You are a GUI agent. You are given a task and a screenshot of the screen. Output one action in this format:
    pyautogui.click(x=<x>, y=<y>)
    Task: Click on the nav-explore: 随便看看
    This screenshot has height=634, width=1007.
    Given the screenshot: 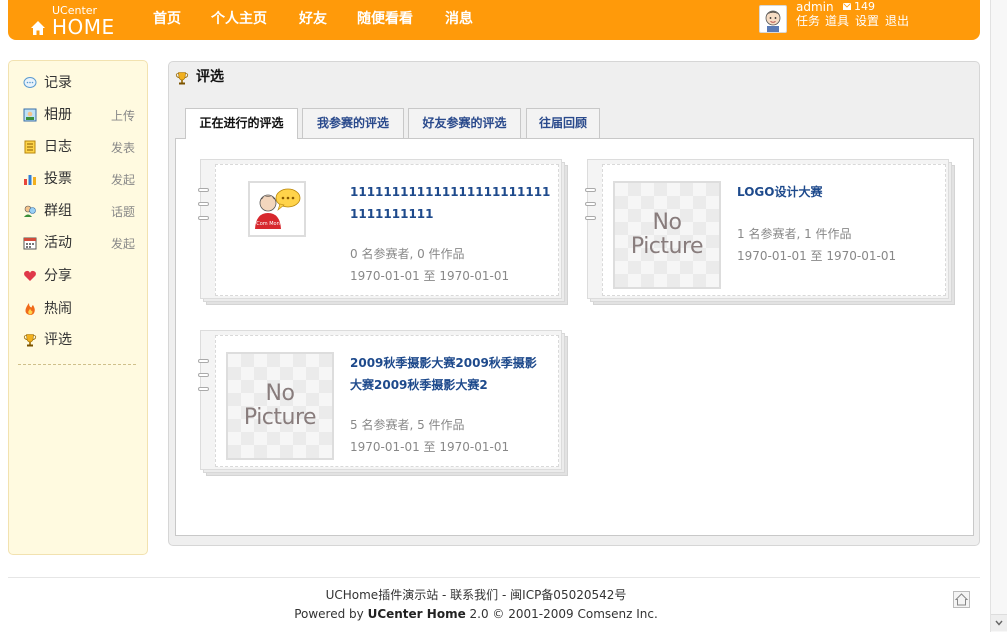 What is the action you would take?
    pyautogui.click(x=385, y=19)
    